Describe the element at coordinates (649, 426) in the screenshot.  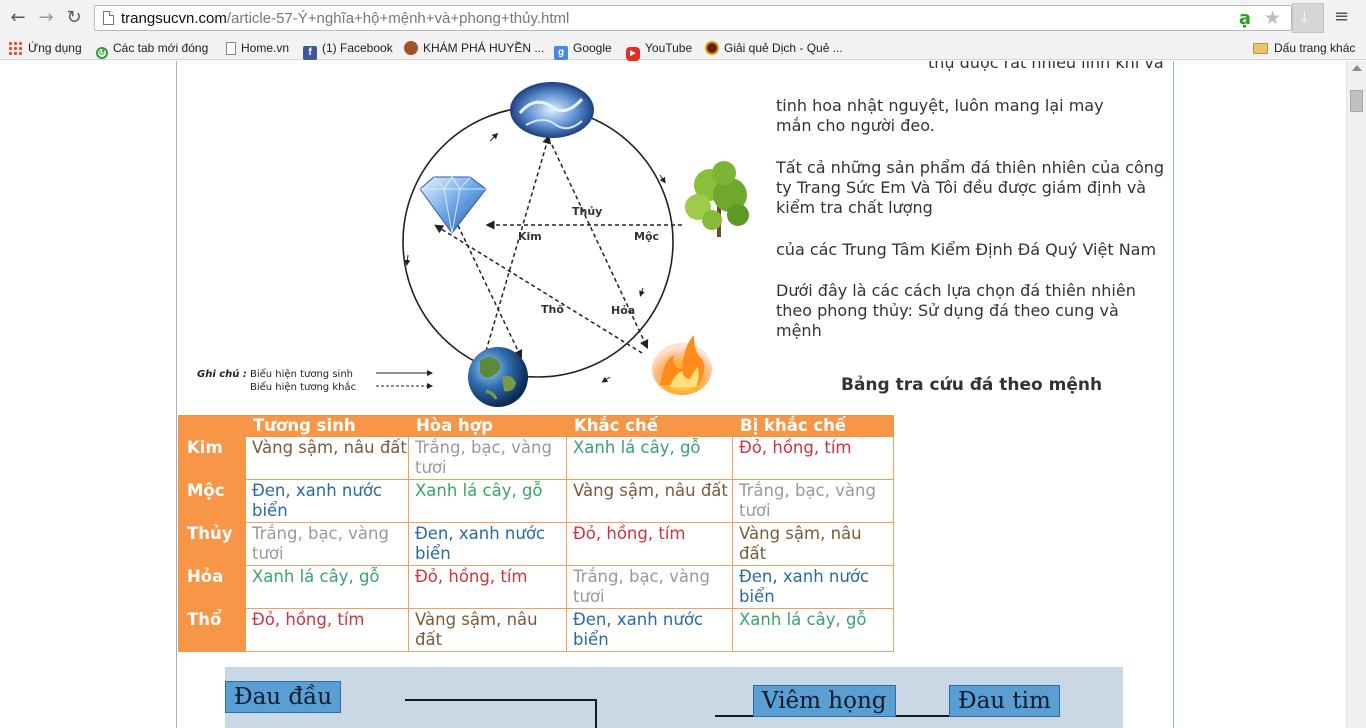
I see `table-header: Khắc chế` at that location.